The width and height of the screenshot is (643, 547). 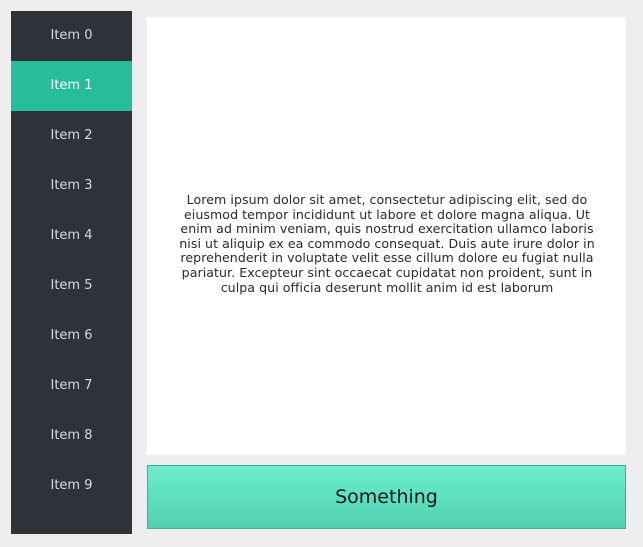 I want to click on sidebar-item-label: Item 2, so click(x=71, y=135).